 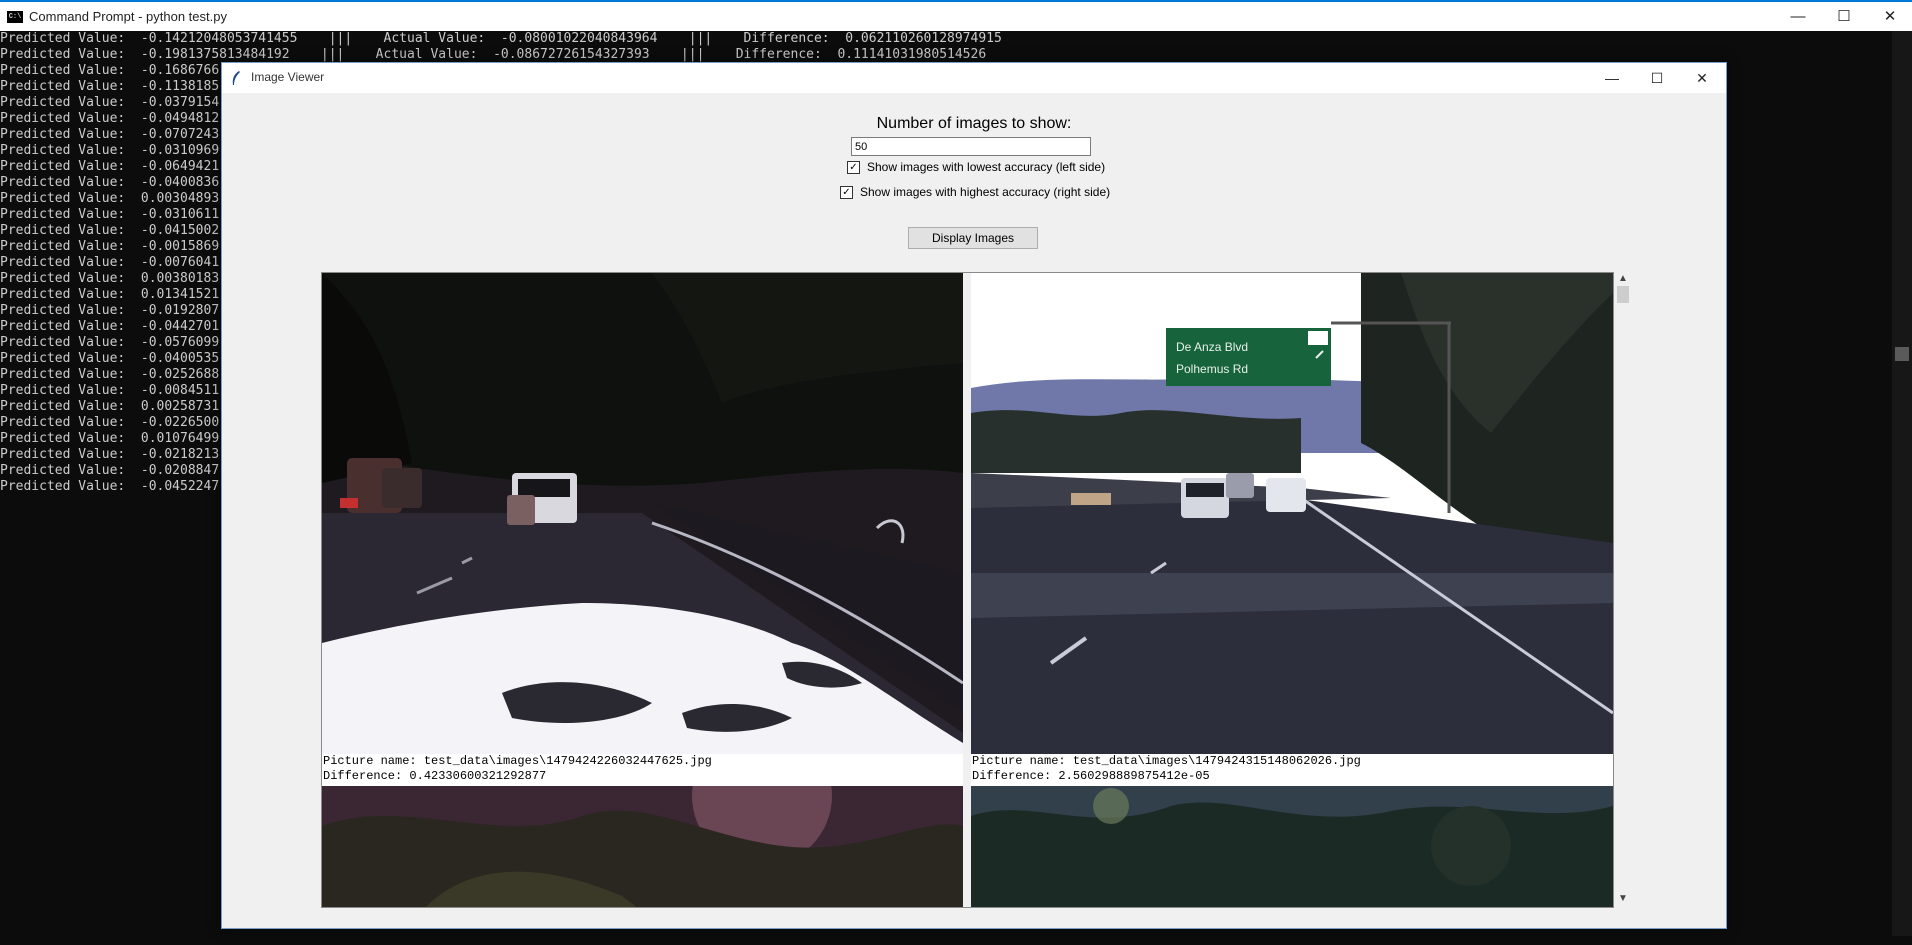 What do you see at coordinates (1844, 16) in the screenshot?
I see `console-maximize-button: ☐` at bounding box center [1844, 16].